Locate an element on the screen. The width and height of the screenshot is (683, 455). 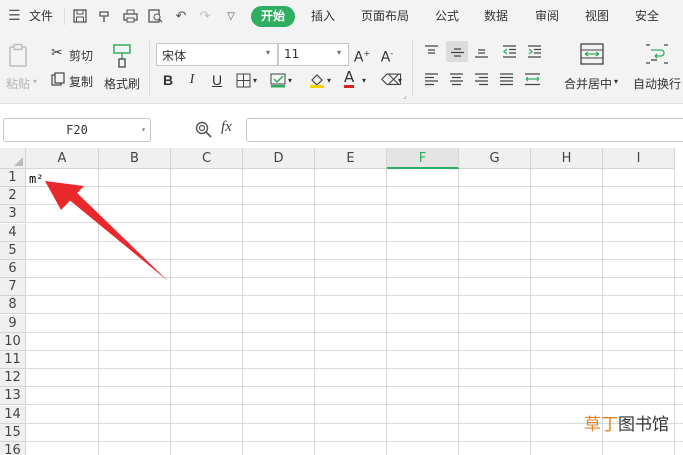
watermark: 草丁图书馆 is located at coordinates (626, 422).